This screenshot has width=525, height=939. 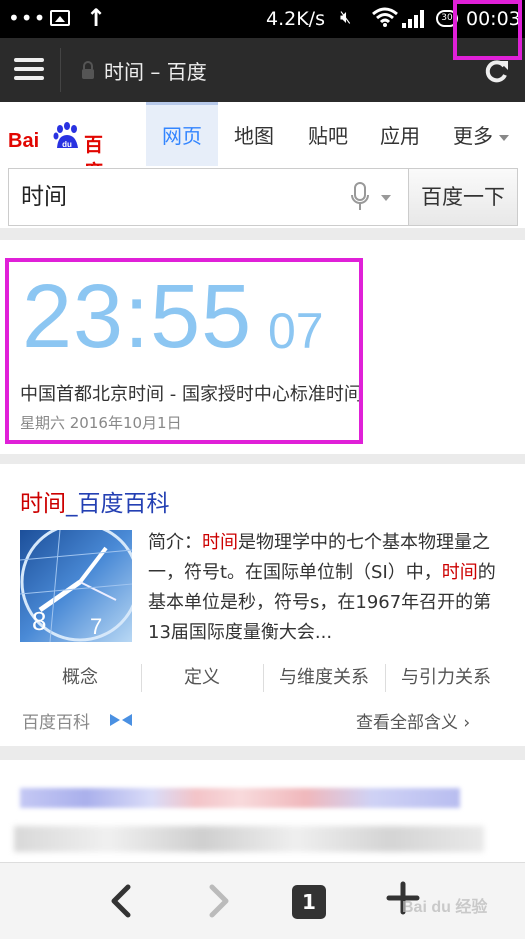 What do you see at coordinates (76, 586) in the screenshot?
I see `clock-thumbnail: 8 7` at bounding box center [76, 586].